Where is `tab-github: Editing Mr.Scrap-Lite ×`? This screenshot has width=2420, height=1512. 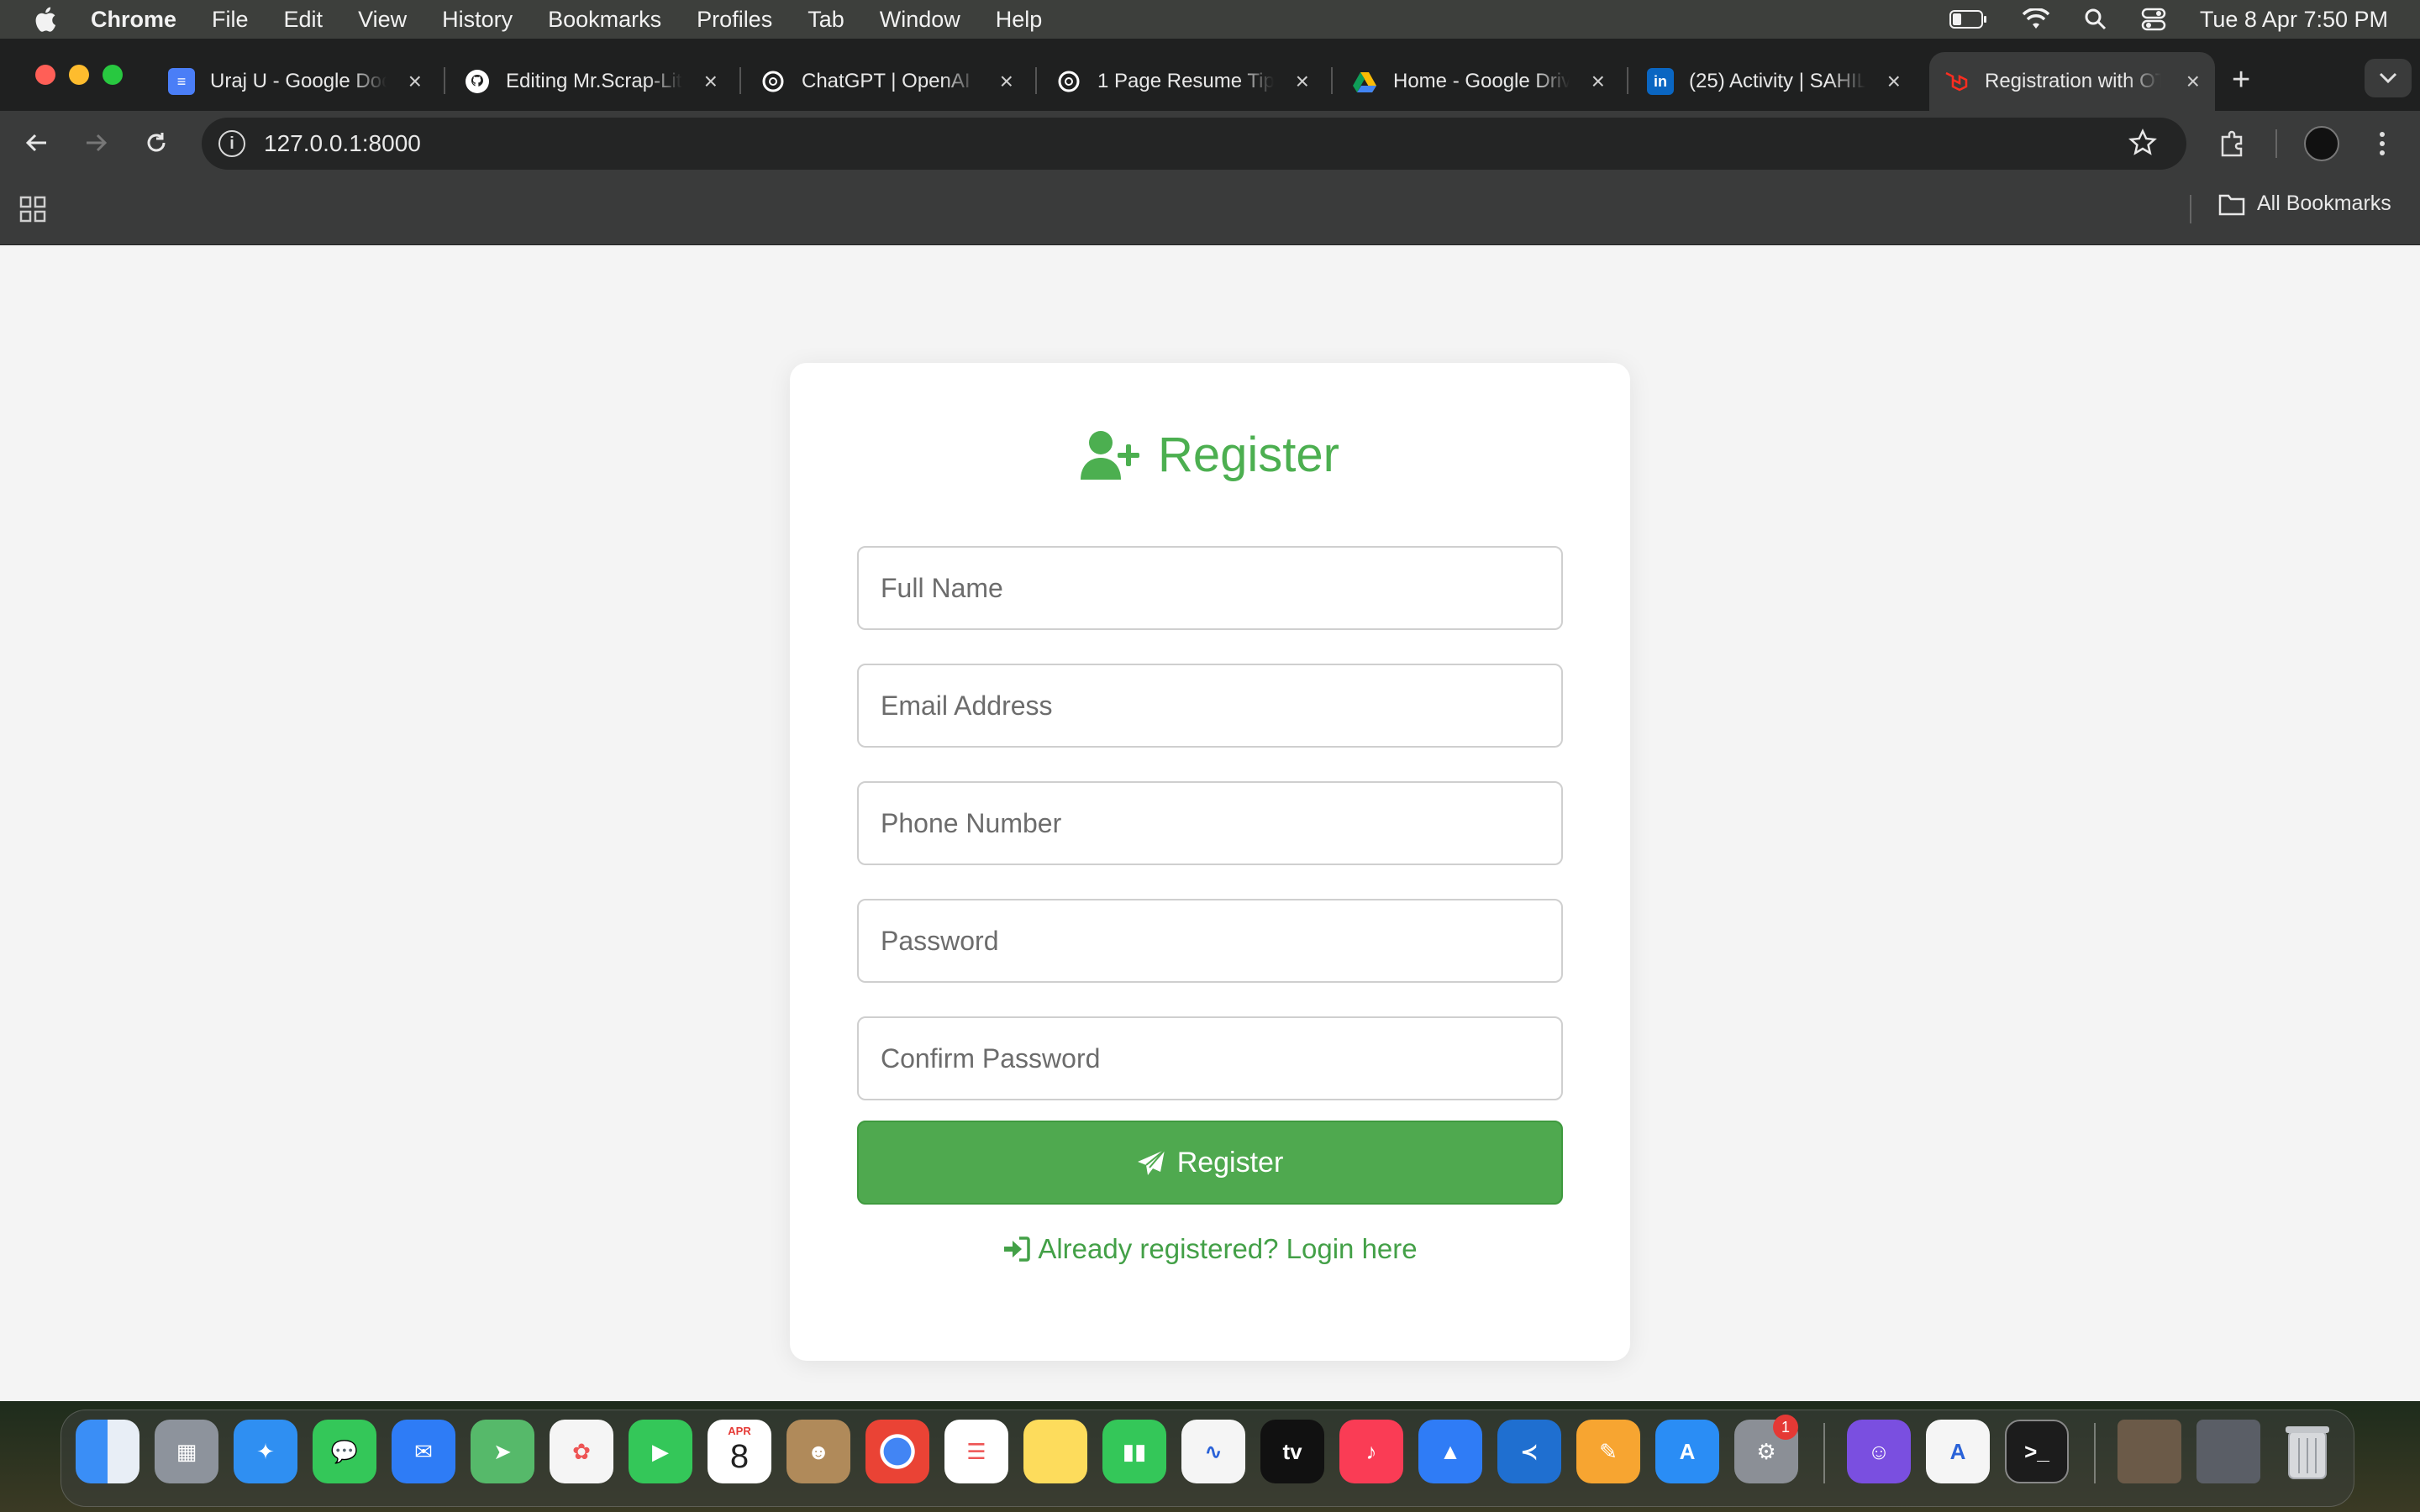 tab-github: Editing Mr.Scrap-Lite × is located at coordinates (591, 81).